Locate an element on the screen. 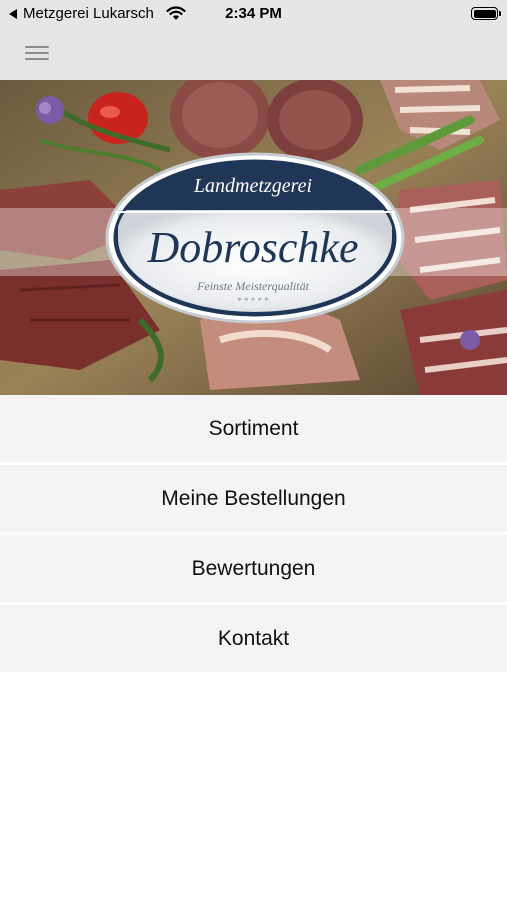 This screenshot has width=507, height=900. logo-name: Dobroschke is located at coordinates (253, 247).